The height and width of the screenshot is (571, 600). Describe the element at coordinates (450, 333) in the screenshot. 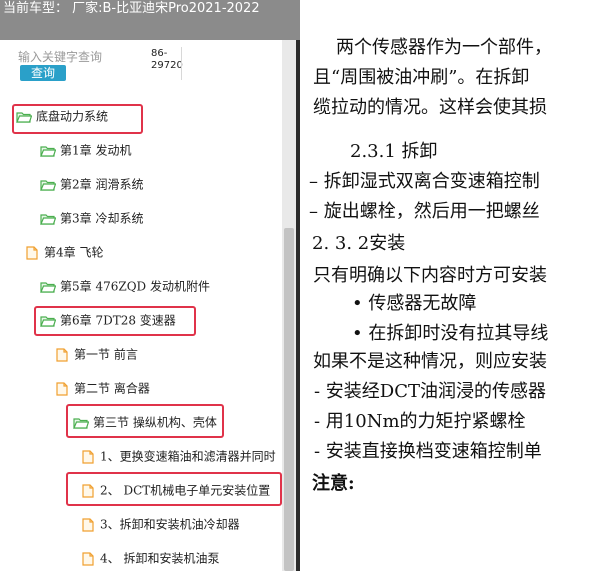

I see `doc-bullet-line: • 在拆卸时没有拉其导线` at that location.